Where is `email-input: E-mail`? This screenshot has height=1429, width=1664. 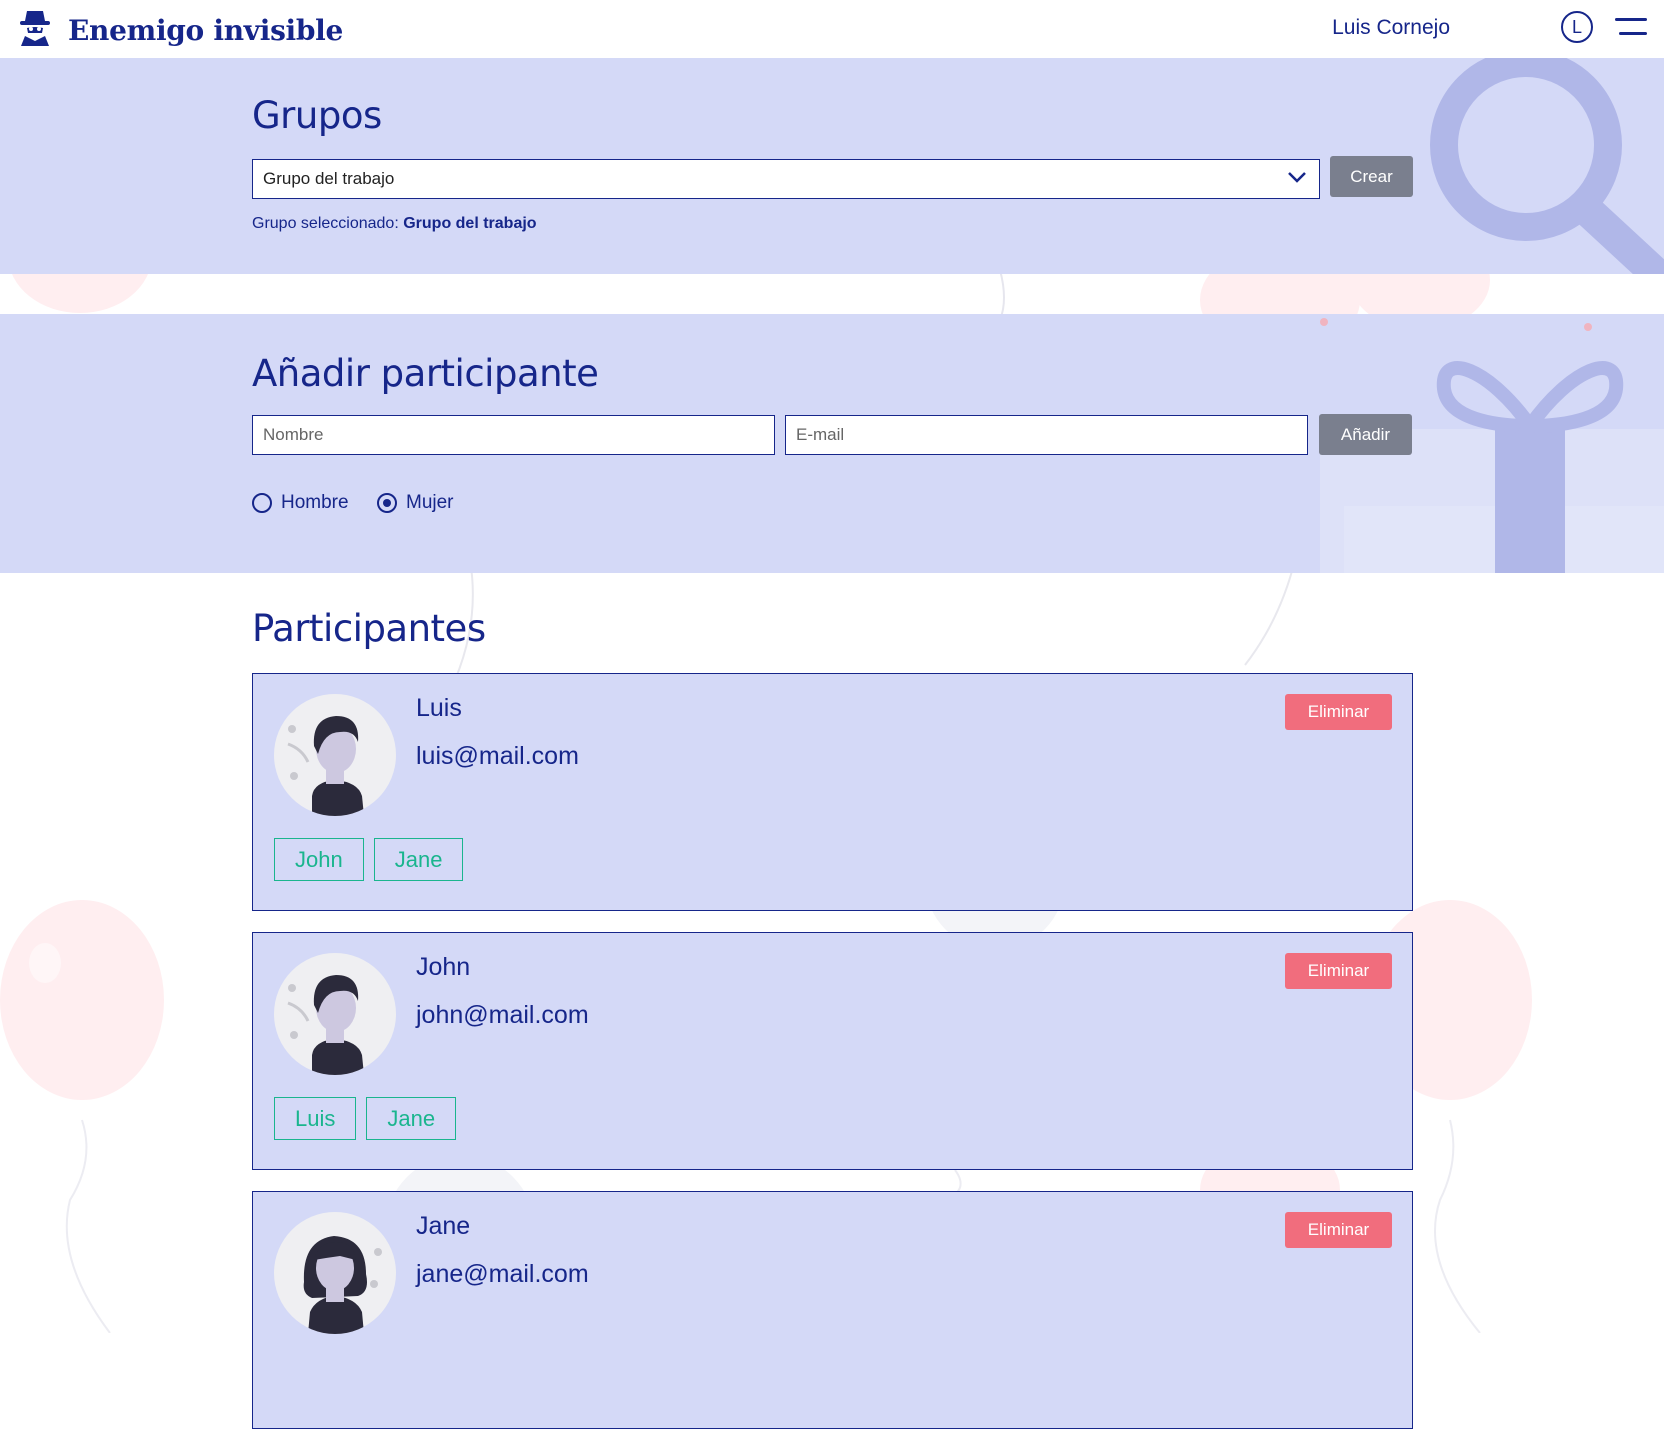
email-input: E-mail is located at coordinates (1046, 435).